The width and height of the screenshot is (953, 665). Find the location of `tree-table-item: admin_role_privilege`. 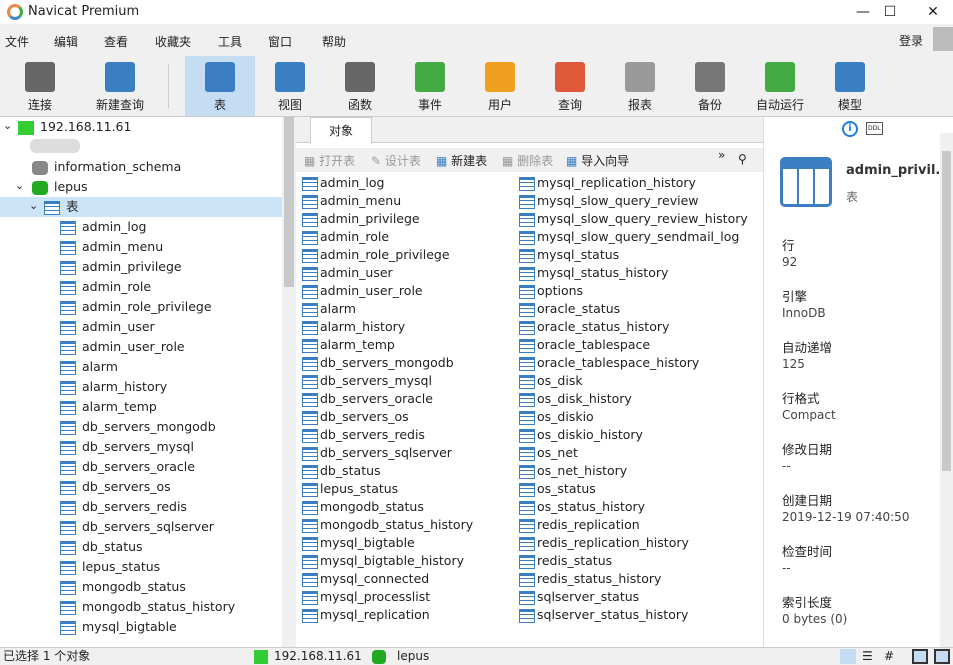

tree-table-item: admin_role_privilege is located at coordinates (141, 307).